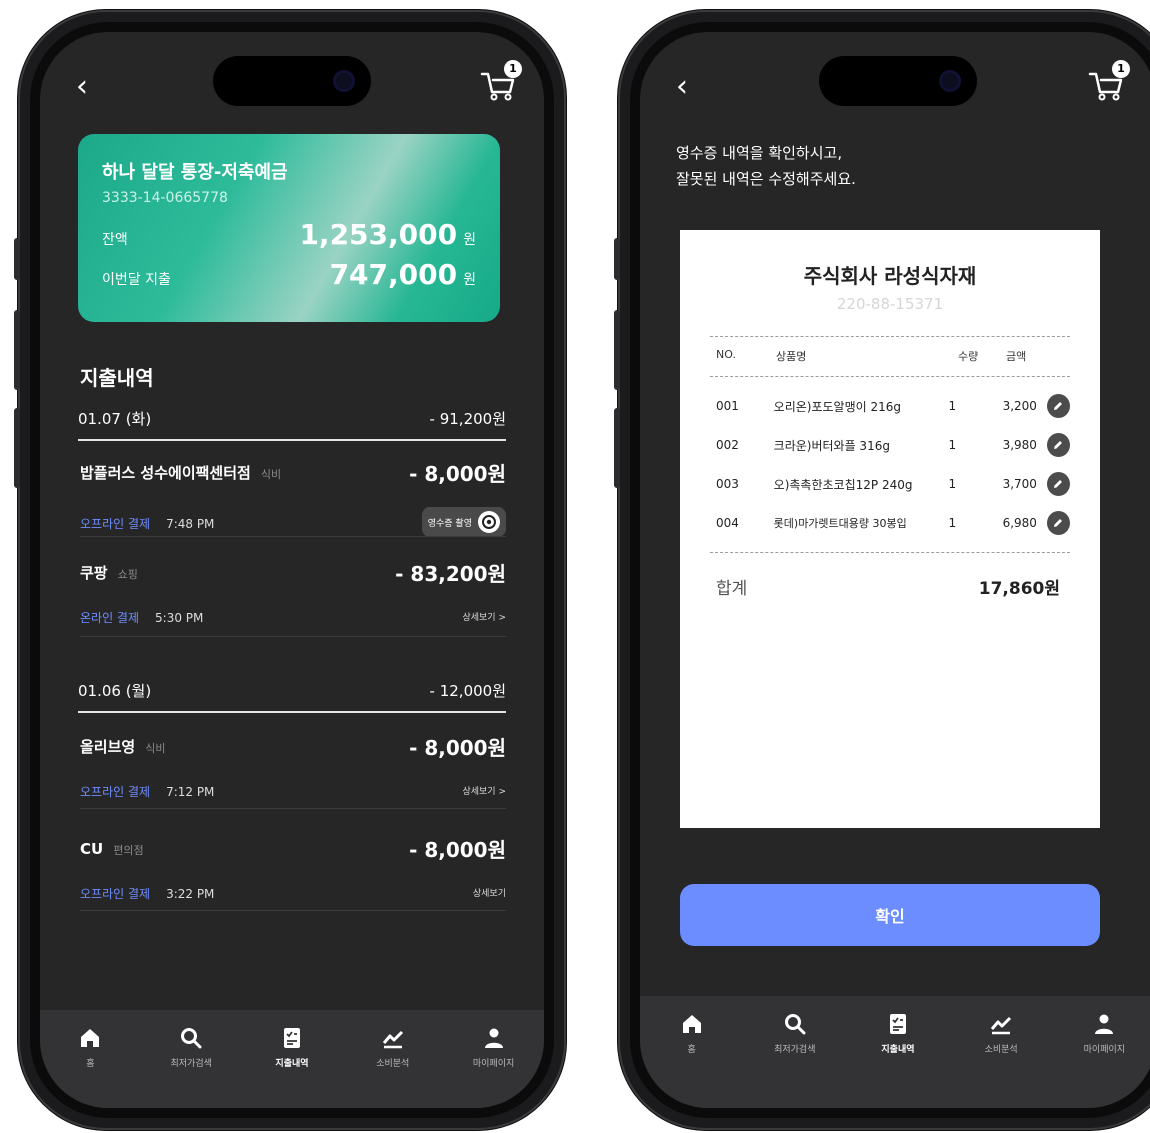  Describe the element at coordinates (1019, 406) in the screenshot. I see `item-amount: 3,200` at that location.